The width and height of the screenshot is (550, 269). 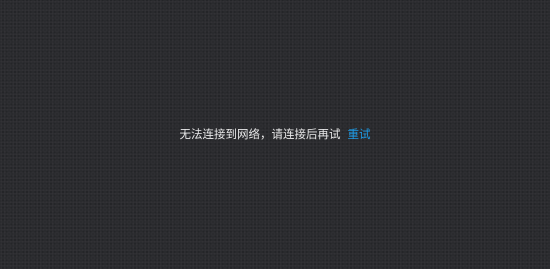 I want to click on network-error-message-row: 无法连接到网络，请连接后再试 重试, so click(x=275, y=134).